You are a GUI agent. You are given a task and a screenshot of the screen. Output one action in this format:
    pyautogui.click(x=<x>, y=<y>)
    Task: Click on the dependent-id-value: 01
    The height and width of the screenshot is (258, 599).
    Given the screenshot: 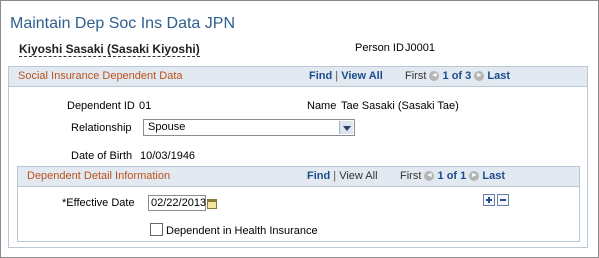 What is the action you would take?
    pyautogui.click(x=145, y=106)
    